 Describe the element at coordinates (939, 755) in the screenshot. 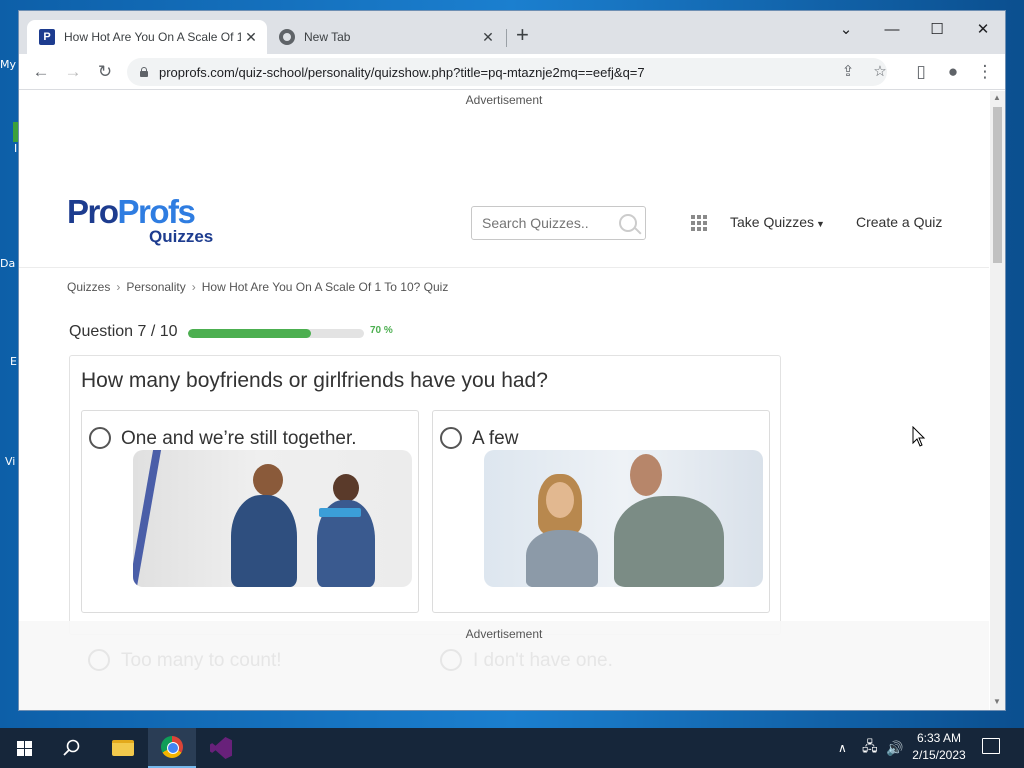

I see `clock-date: 2/15/2023` at that location.